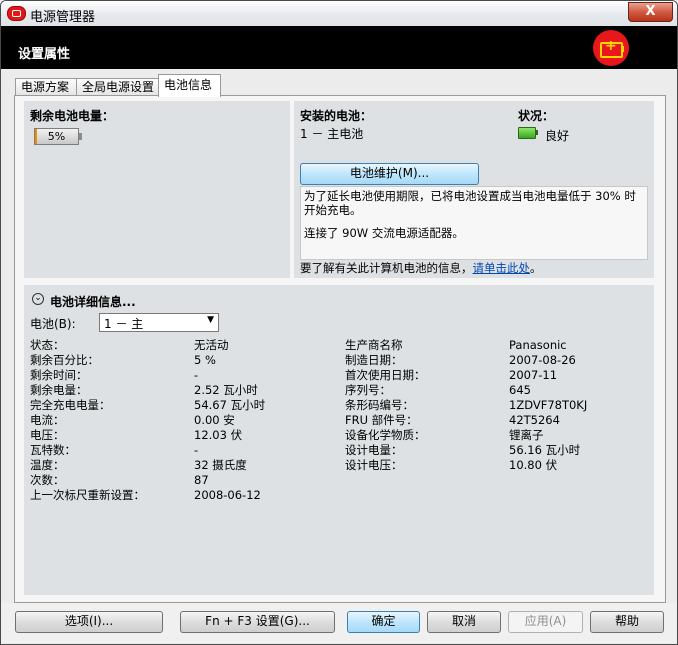 This screenshot has height=645, width=678. I want to click on detail-value: 42T5264, so click(534, 420).